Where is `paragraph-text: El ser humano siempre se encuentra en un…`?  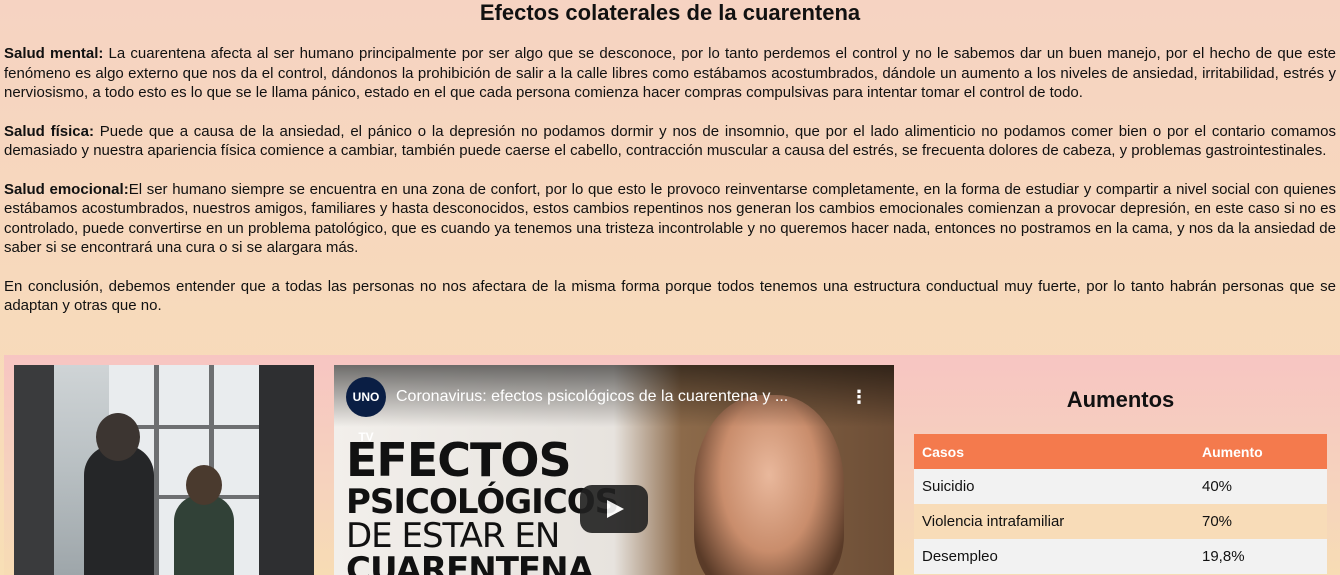
paragraph-text: El ser humano siempre se encuentra en un… is located at coordinates (670, 218).